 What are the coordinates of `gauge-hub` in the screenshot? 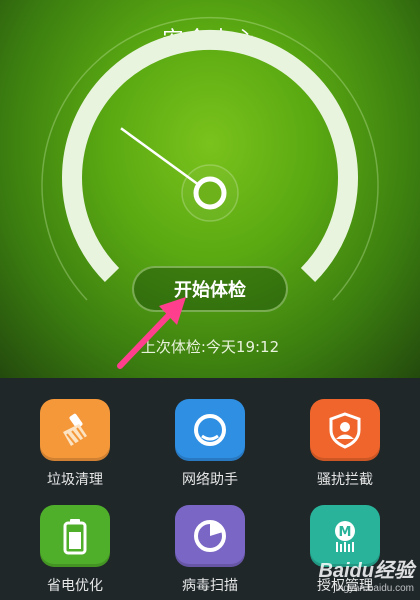 It's located at (210, 193).